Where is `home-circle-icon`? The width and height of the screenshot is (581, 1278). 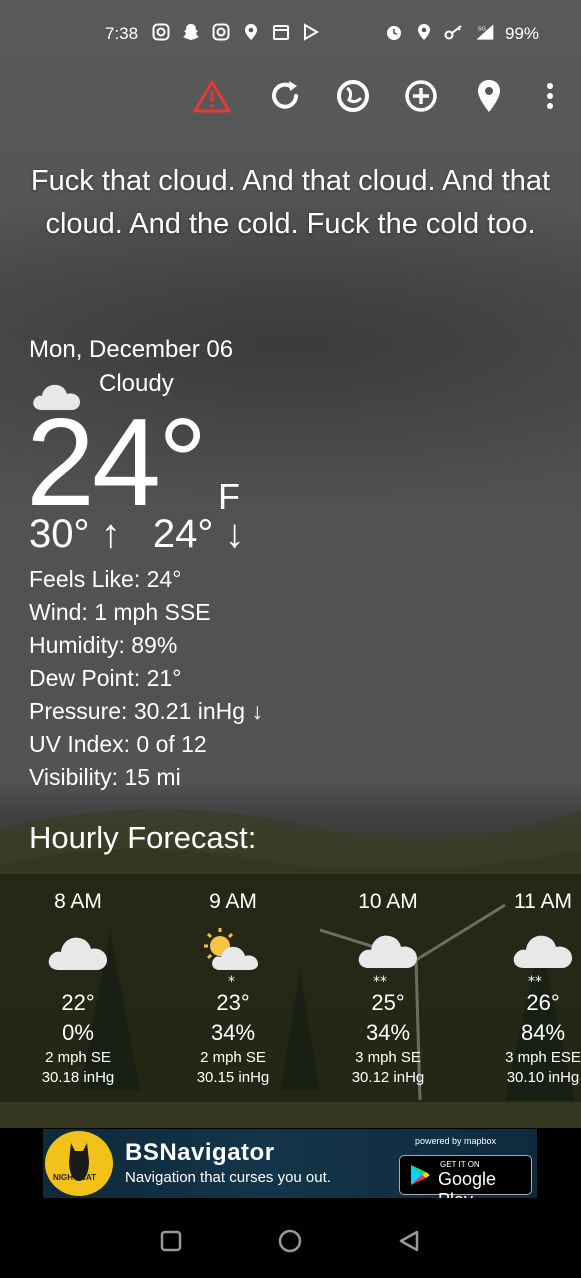
home-circle-icon is located at coordinates (290, 1241).